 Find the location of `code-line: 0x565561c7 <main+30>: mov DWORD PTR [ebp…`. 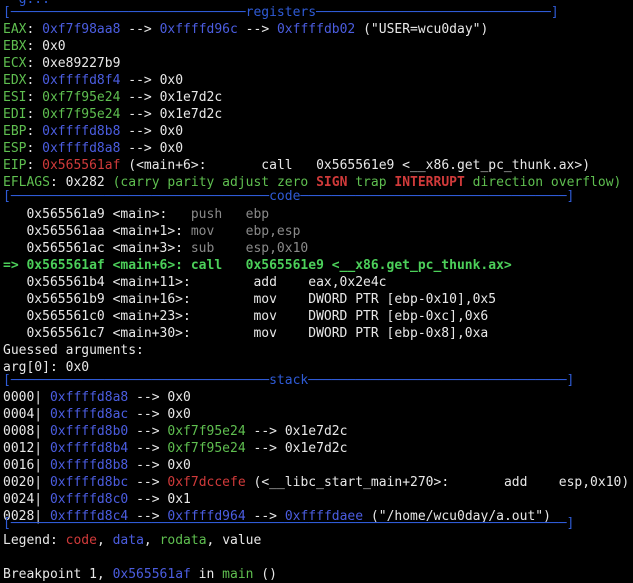

code-line: 0x565561c7 <main+30>: mov DWORD PTR [ebp… is located at coordinates (246, 333).